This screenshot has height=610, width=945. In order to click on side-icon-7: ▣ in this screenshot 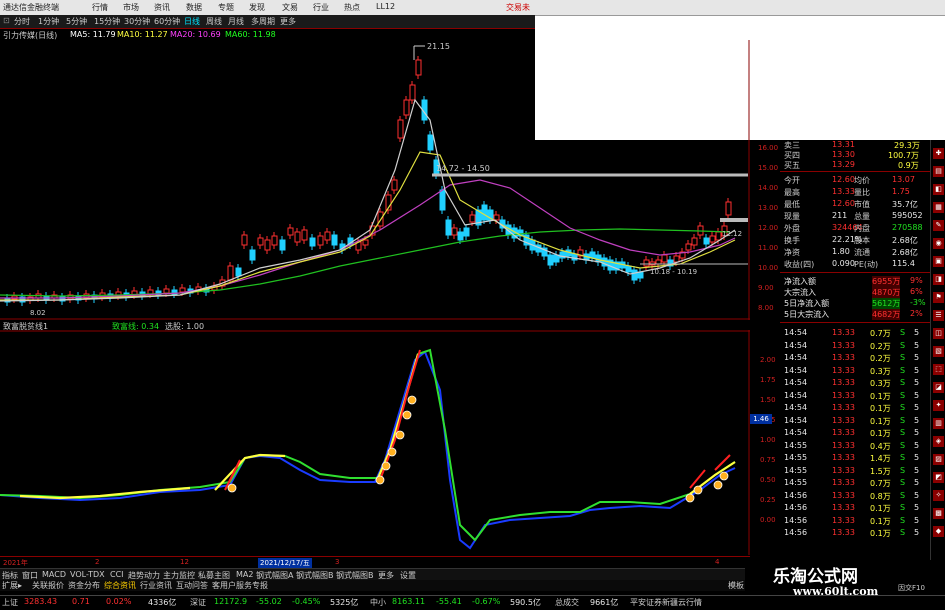, I will do `click(938, 261)`.